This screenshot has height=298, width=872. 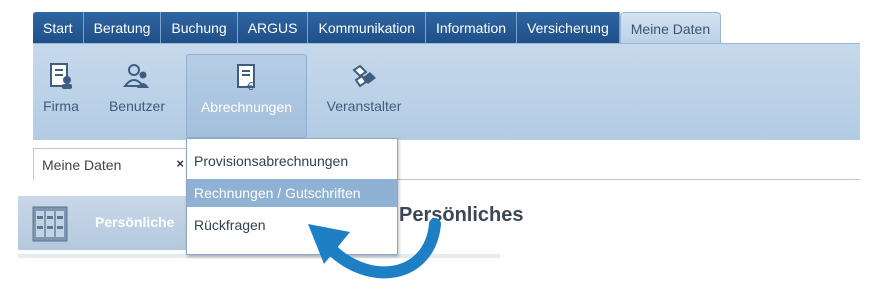 I want to click on menu-item-provisionsabrechnungen: Provisionsabrechnungen, so click(x=292, y=161).